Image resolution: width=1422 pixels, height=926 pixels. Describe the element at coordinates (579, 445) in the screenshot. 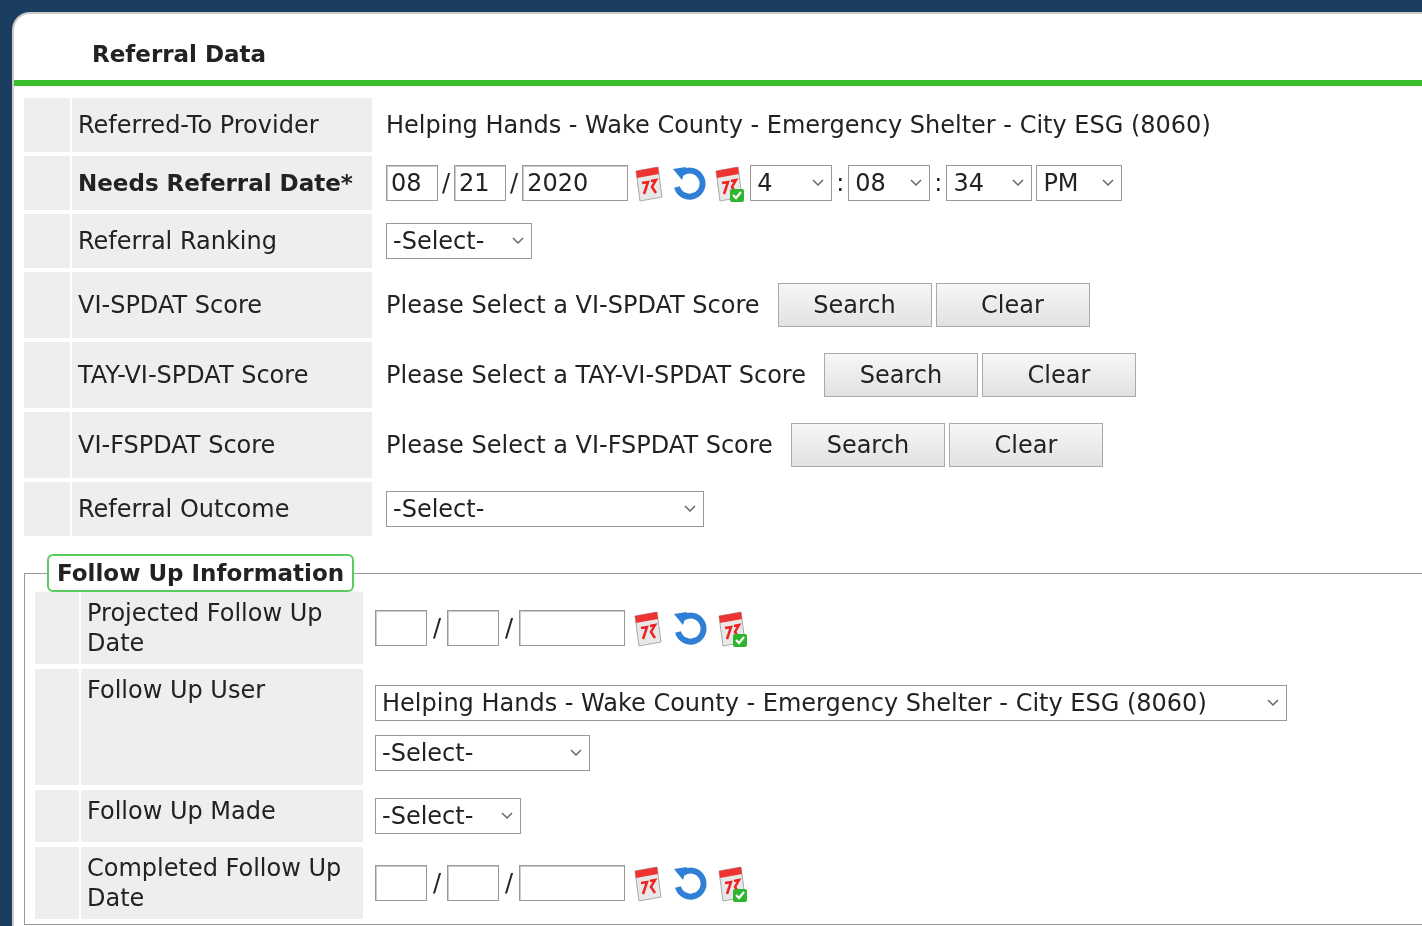

I see `score-prompt: Please Select a VI-FSPDAT Score` at that location.